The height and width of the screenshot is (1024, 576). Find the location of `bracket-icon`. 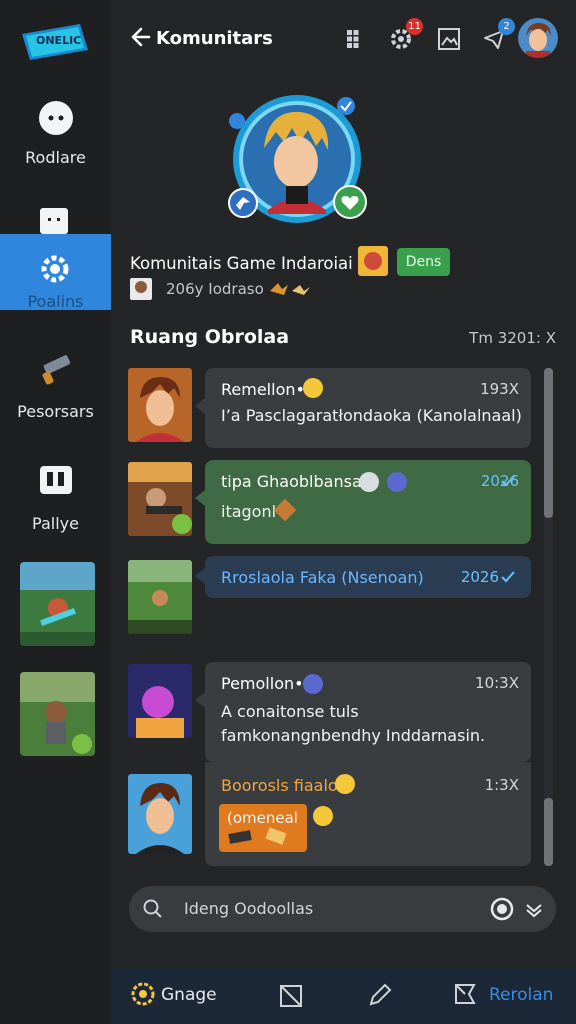

bracket-icon is located at coordinates (55, 480).